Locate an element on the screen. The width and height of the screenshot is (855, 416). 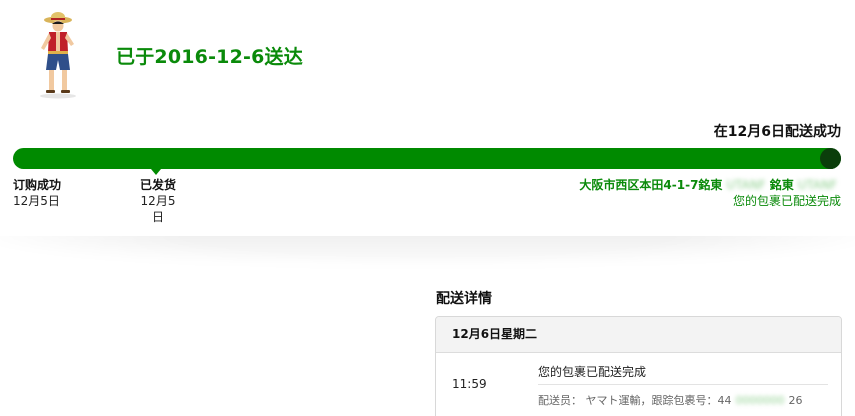
event-time: 11:59 is located at coordinates (469, 384).